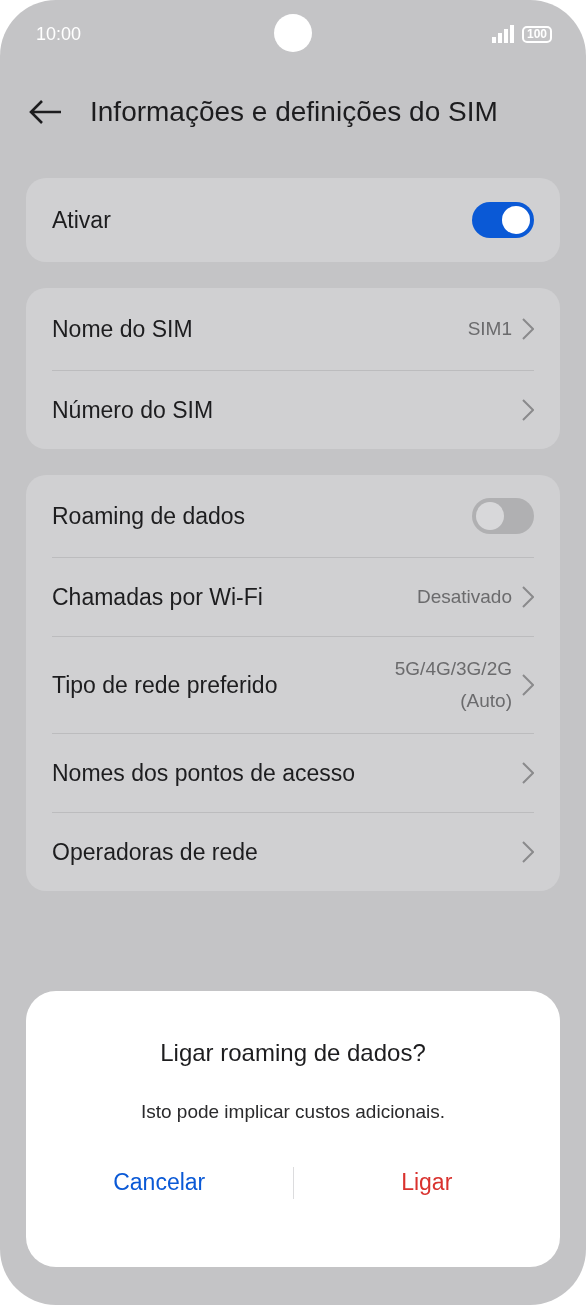  Describe the element at coordinates (489, 329) in the screenshot. I see `setting-value: SIM1` at that location.